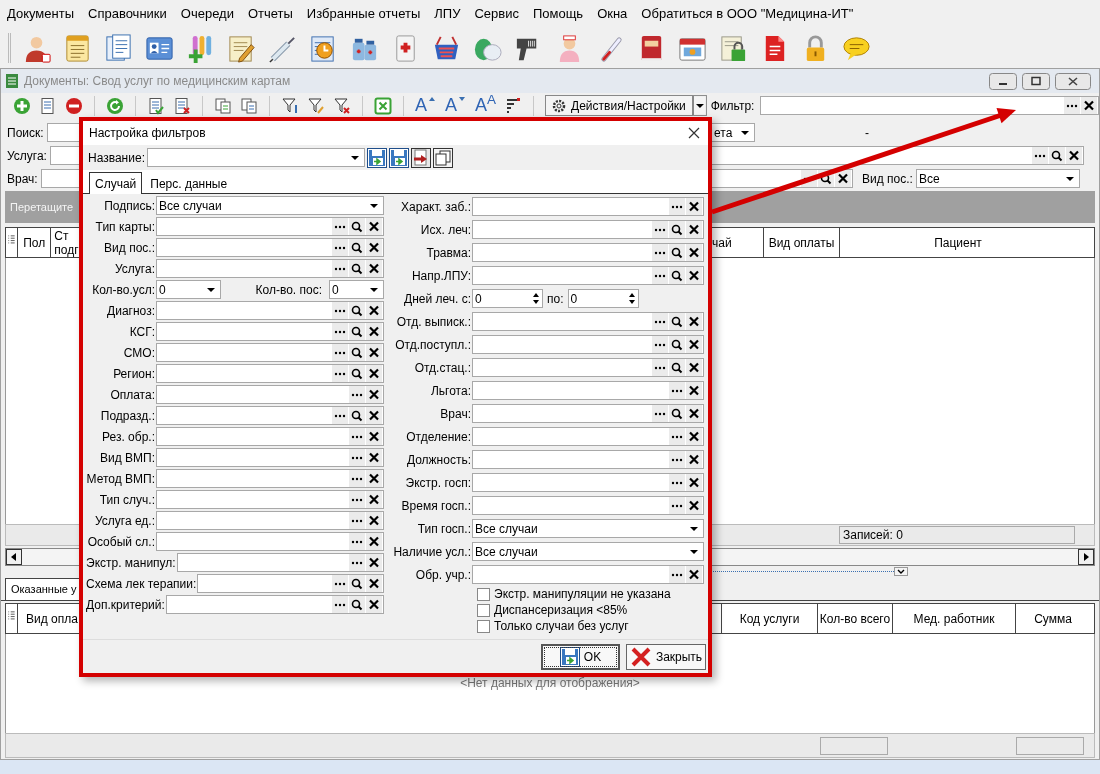  What do you see at coordinates (442, 575) in the screenshot?
I see `field-label: Обр. учр.:` at bounding box center [442, 575].